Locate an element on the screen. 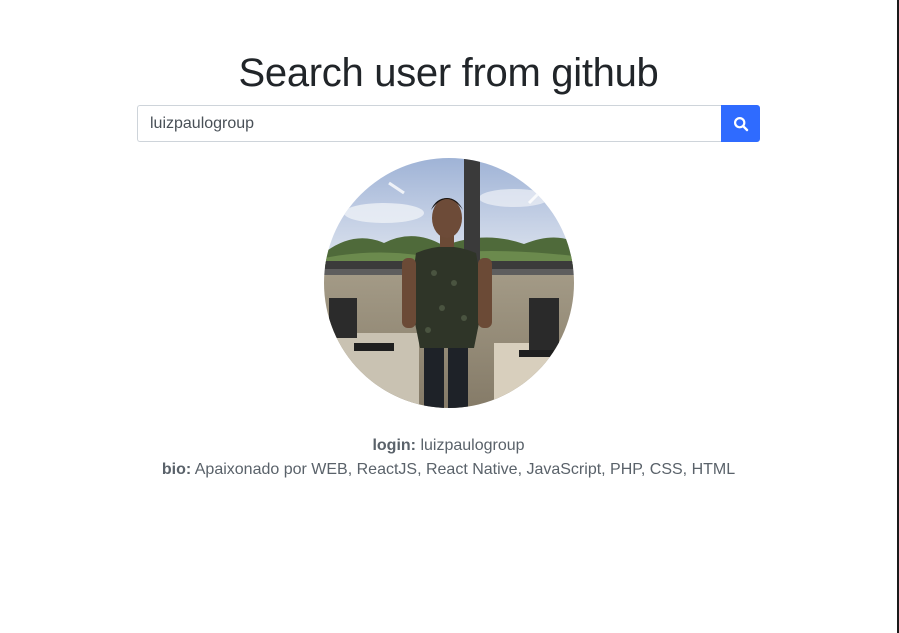  page-title: Search user from github is located at coordinates (448, 73).